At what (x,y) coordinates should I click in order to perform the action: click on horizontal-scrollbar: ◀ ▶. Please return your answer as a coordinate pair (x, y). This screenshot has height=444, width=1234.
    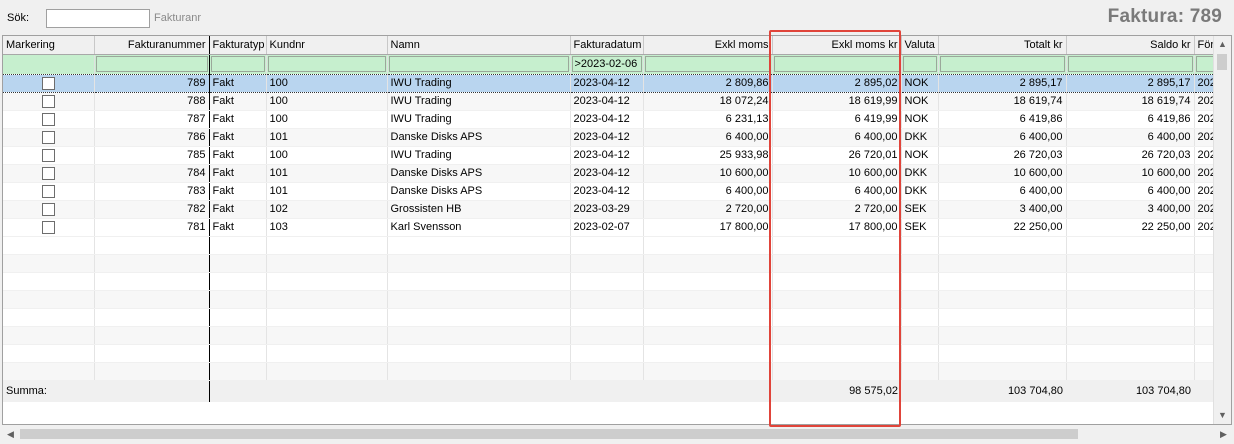
    Looking at the image, I should click on (617, 434).